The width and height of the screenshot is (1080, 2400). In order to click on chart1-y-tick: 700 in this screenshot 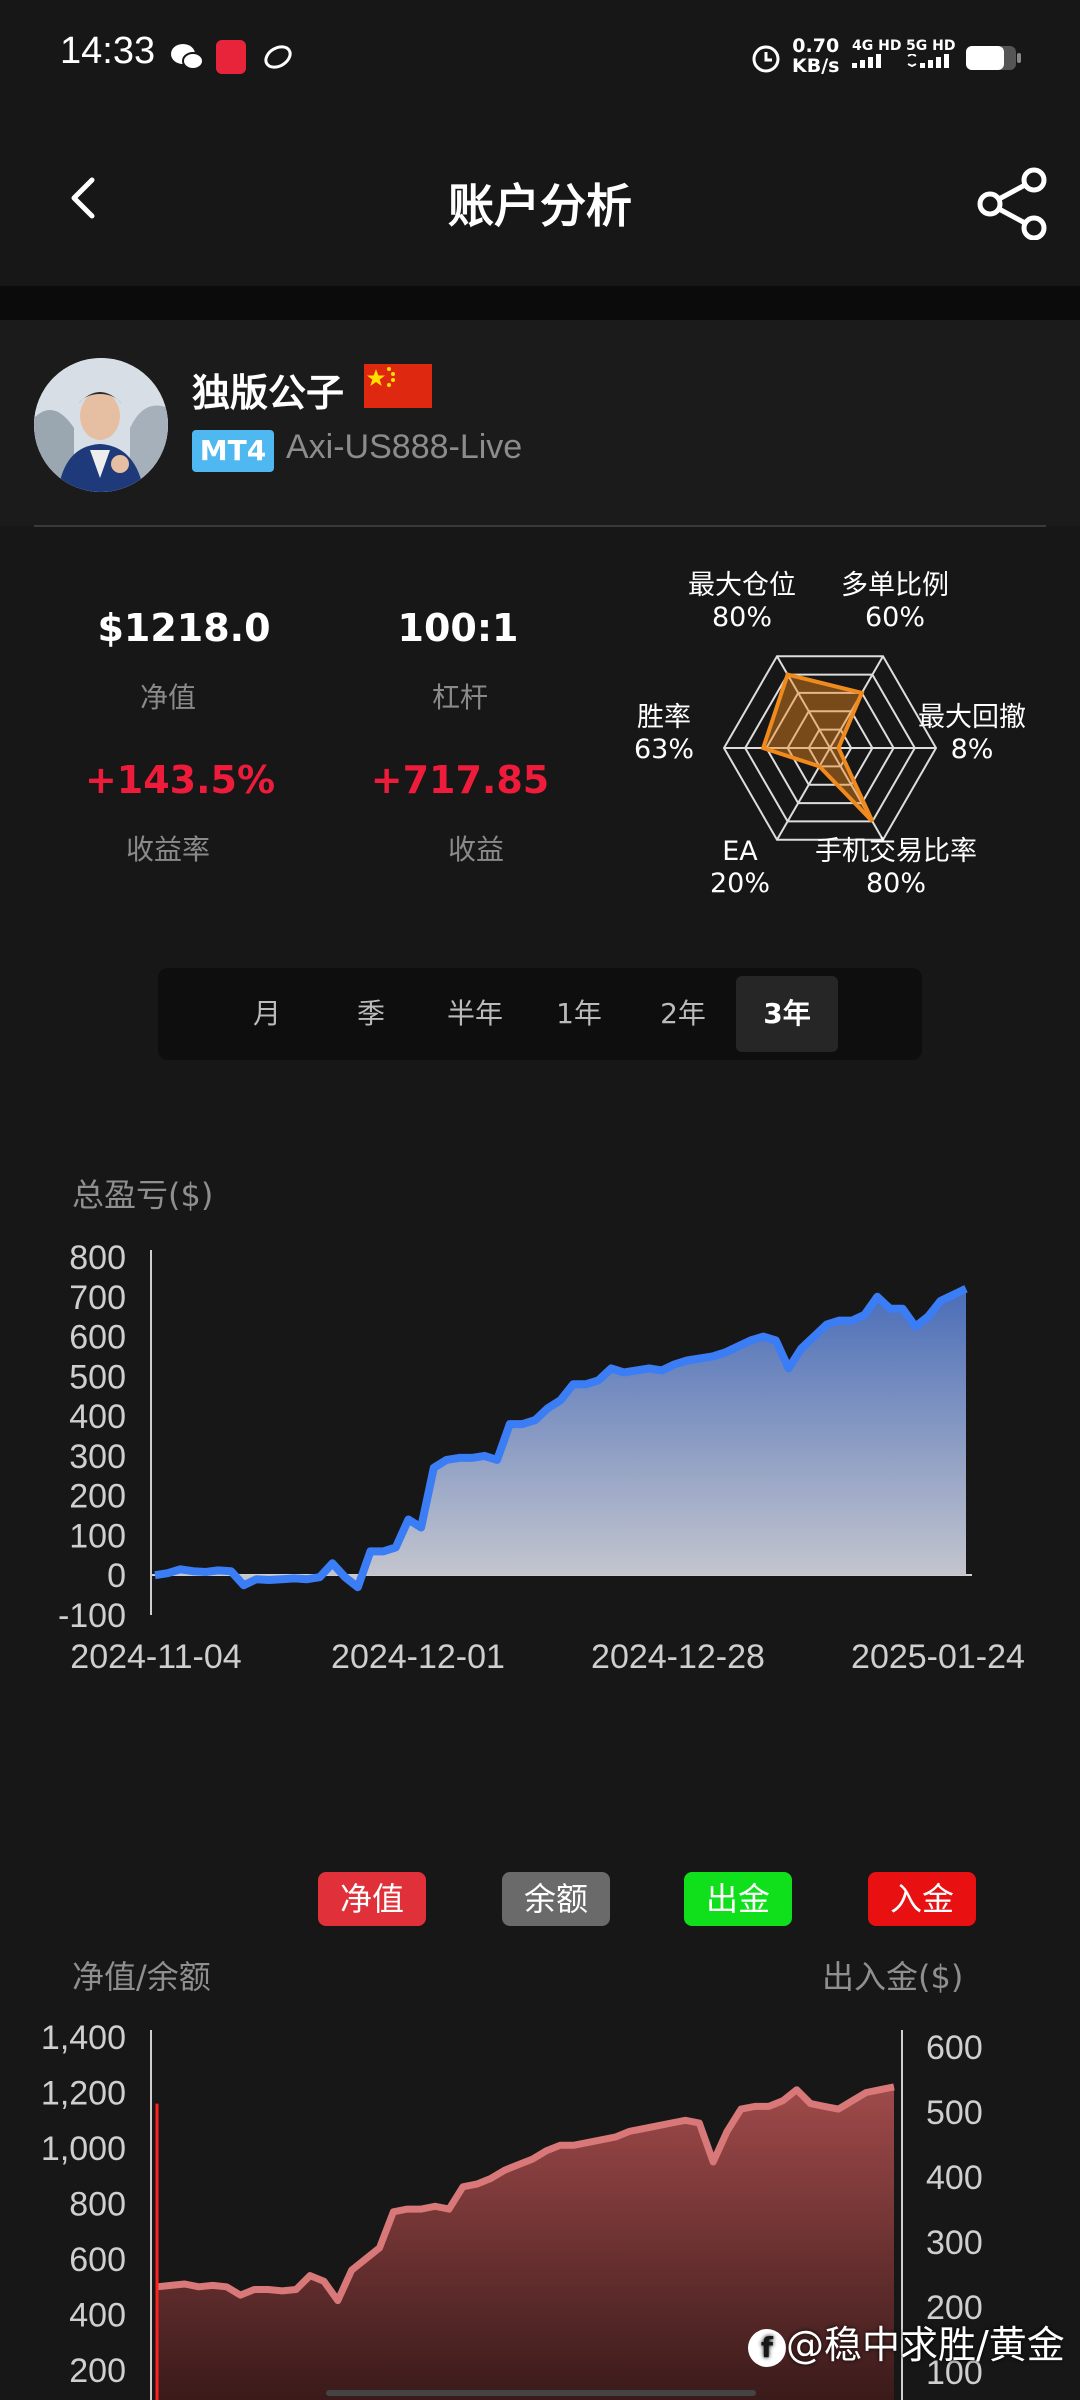, I will do `click(97, 1298)`.